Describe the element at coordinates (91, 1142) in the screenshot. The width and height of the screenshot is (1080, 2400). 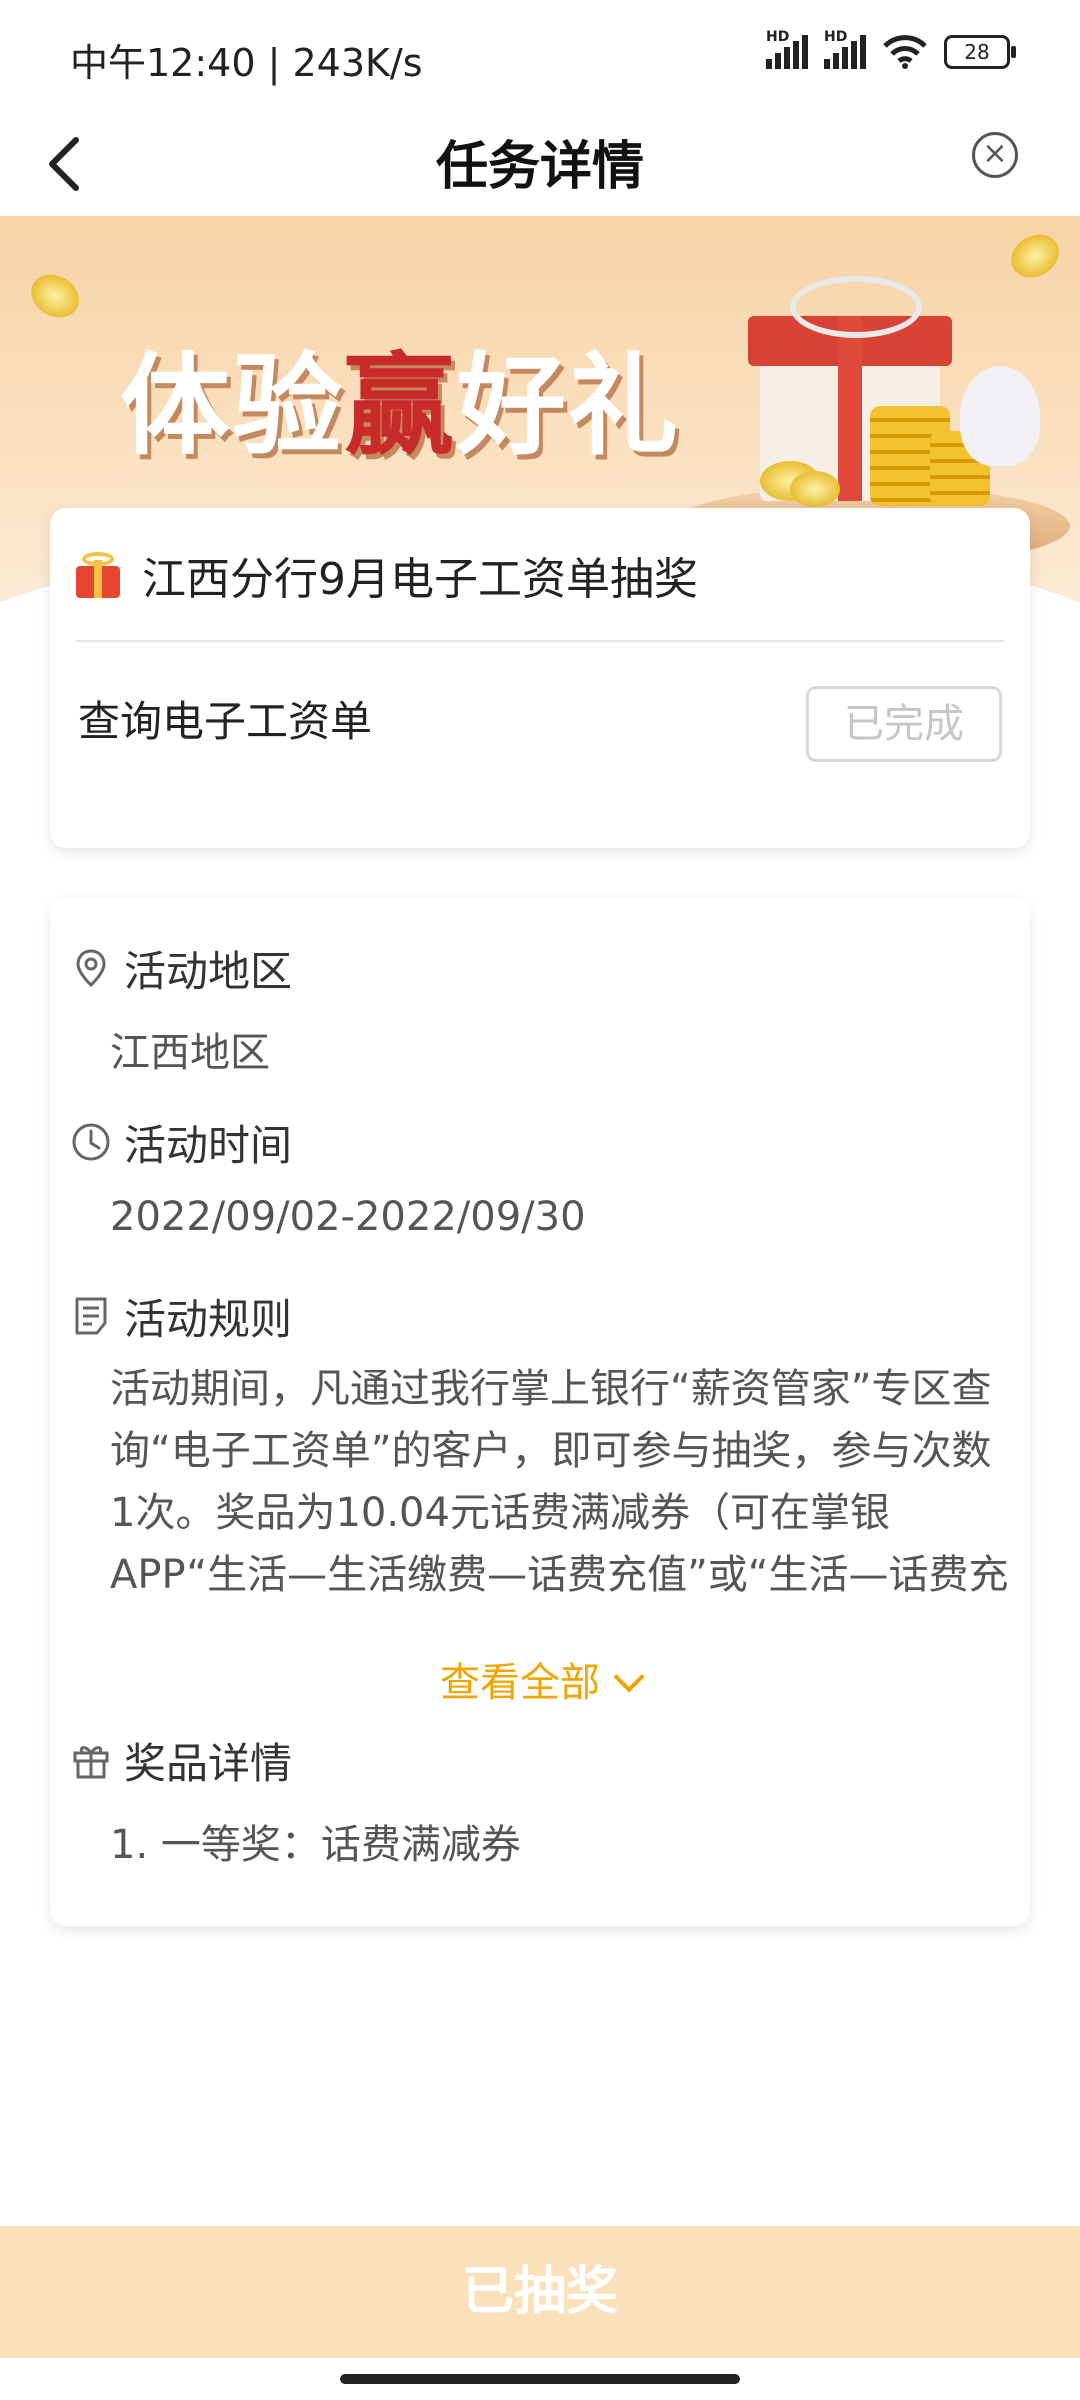
I see `clock-icon` at that location.